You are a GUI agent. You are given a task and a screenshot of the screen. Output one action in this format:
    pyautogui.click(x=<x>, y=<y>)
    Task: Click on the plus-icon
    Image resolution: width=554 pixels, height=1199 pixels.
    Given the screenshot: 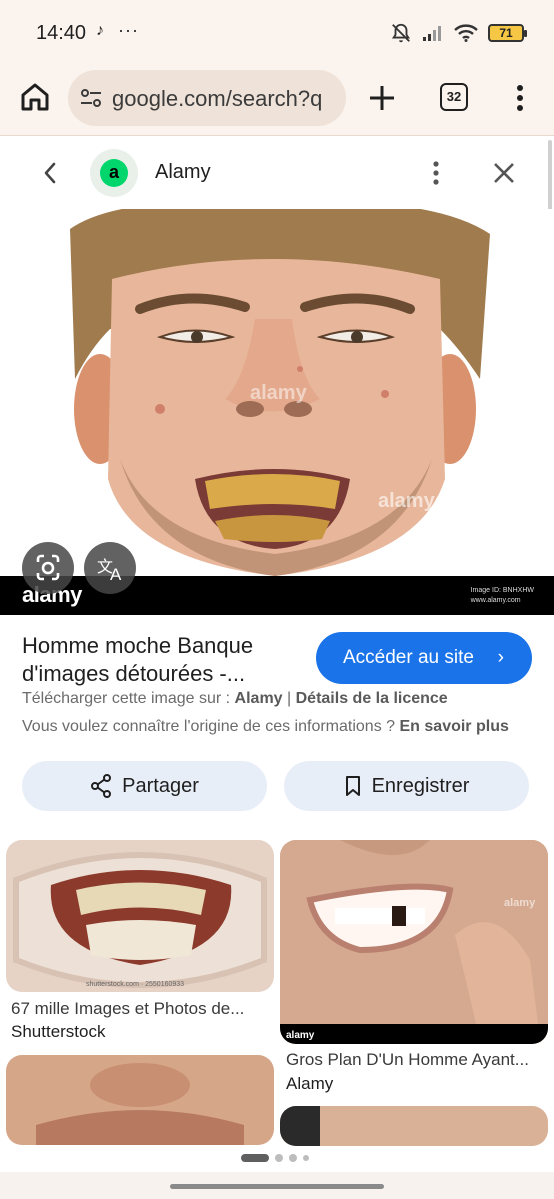 What is the action you would take?
    pyautogui.click(x=382, y=98)
    